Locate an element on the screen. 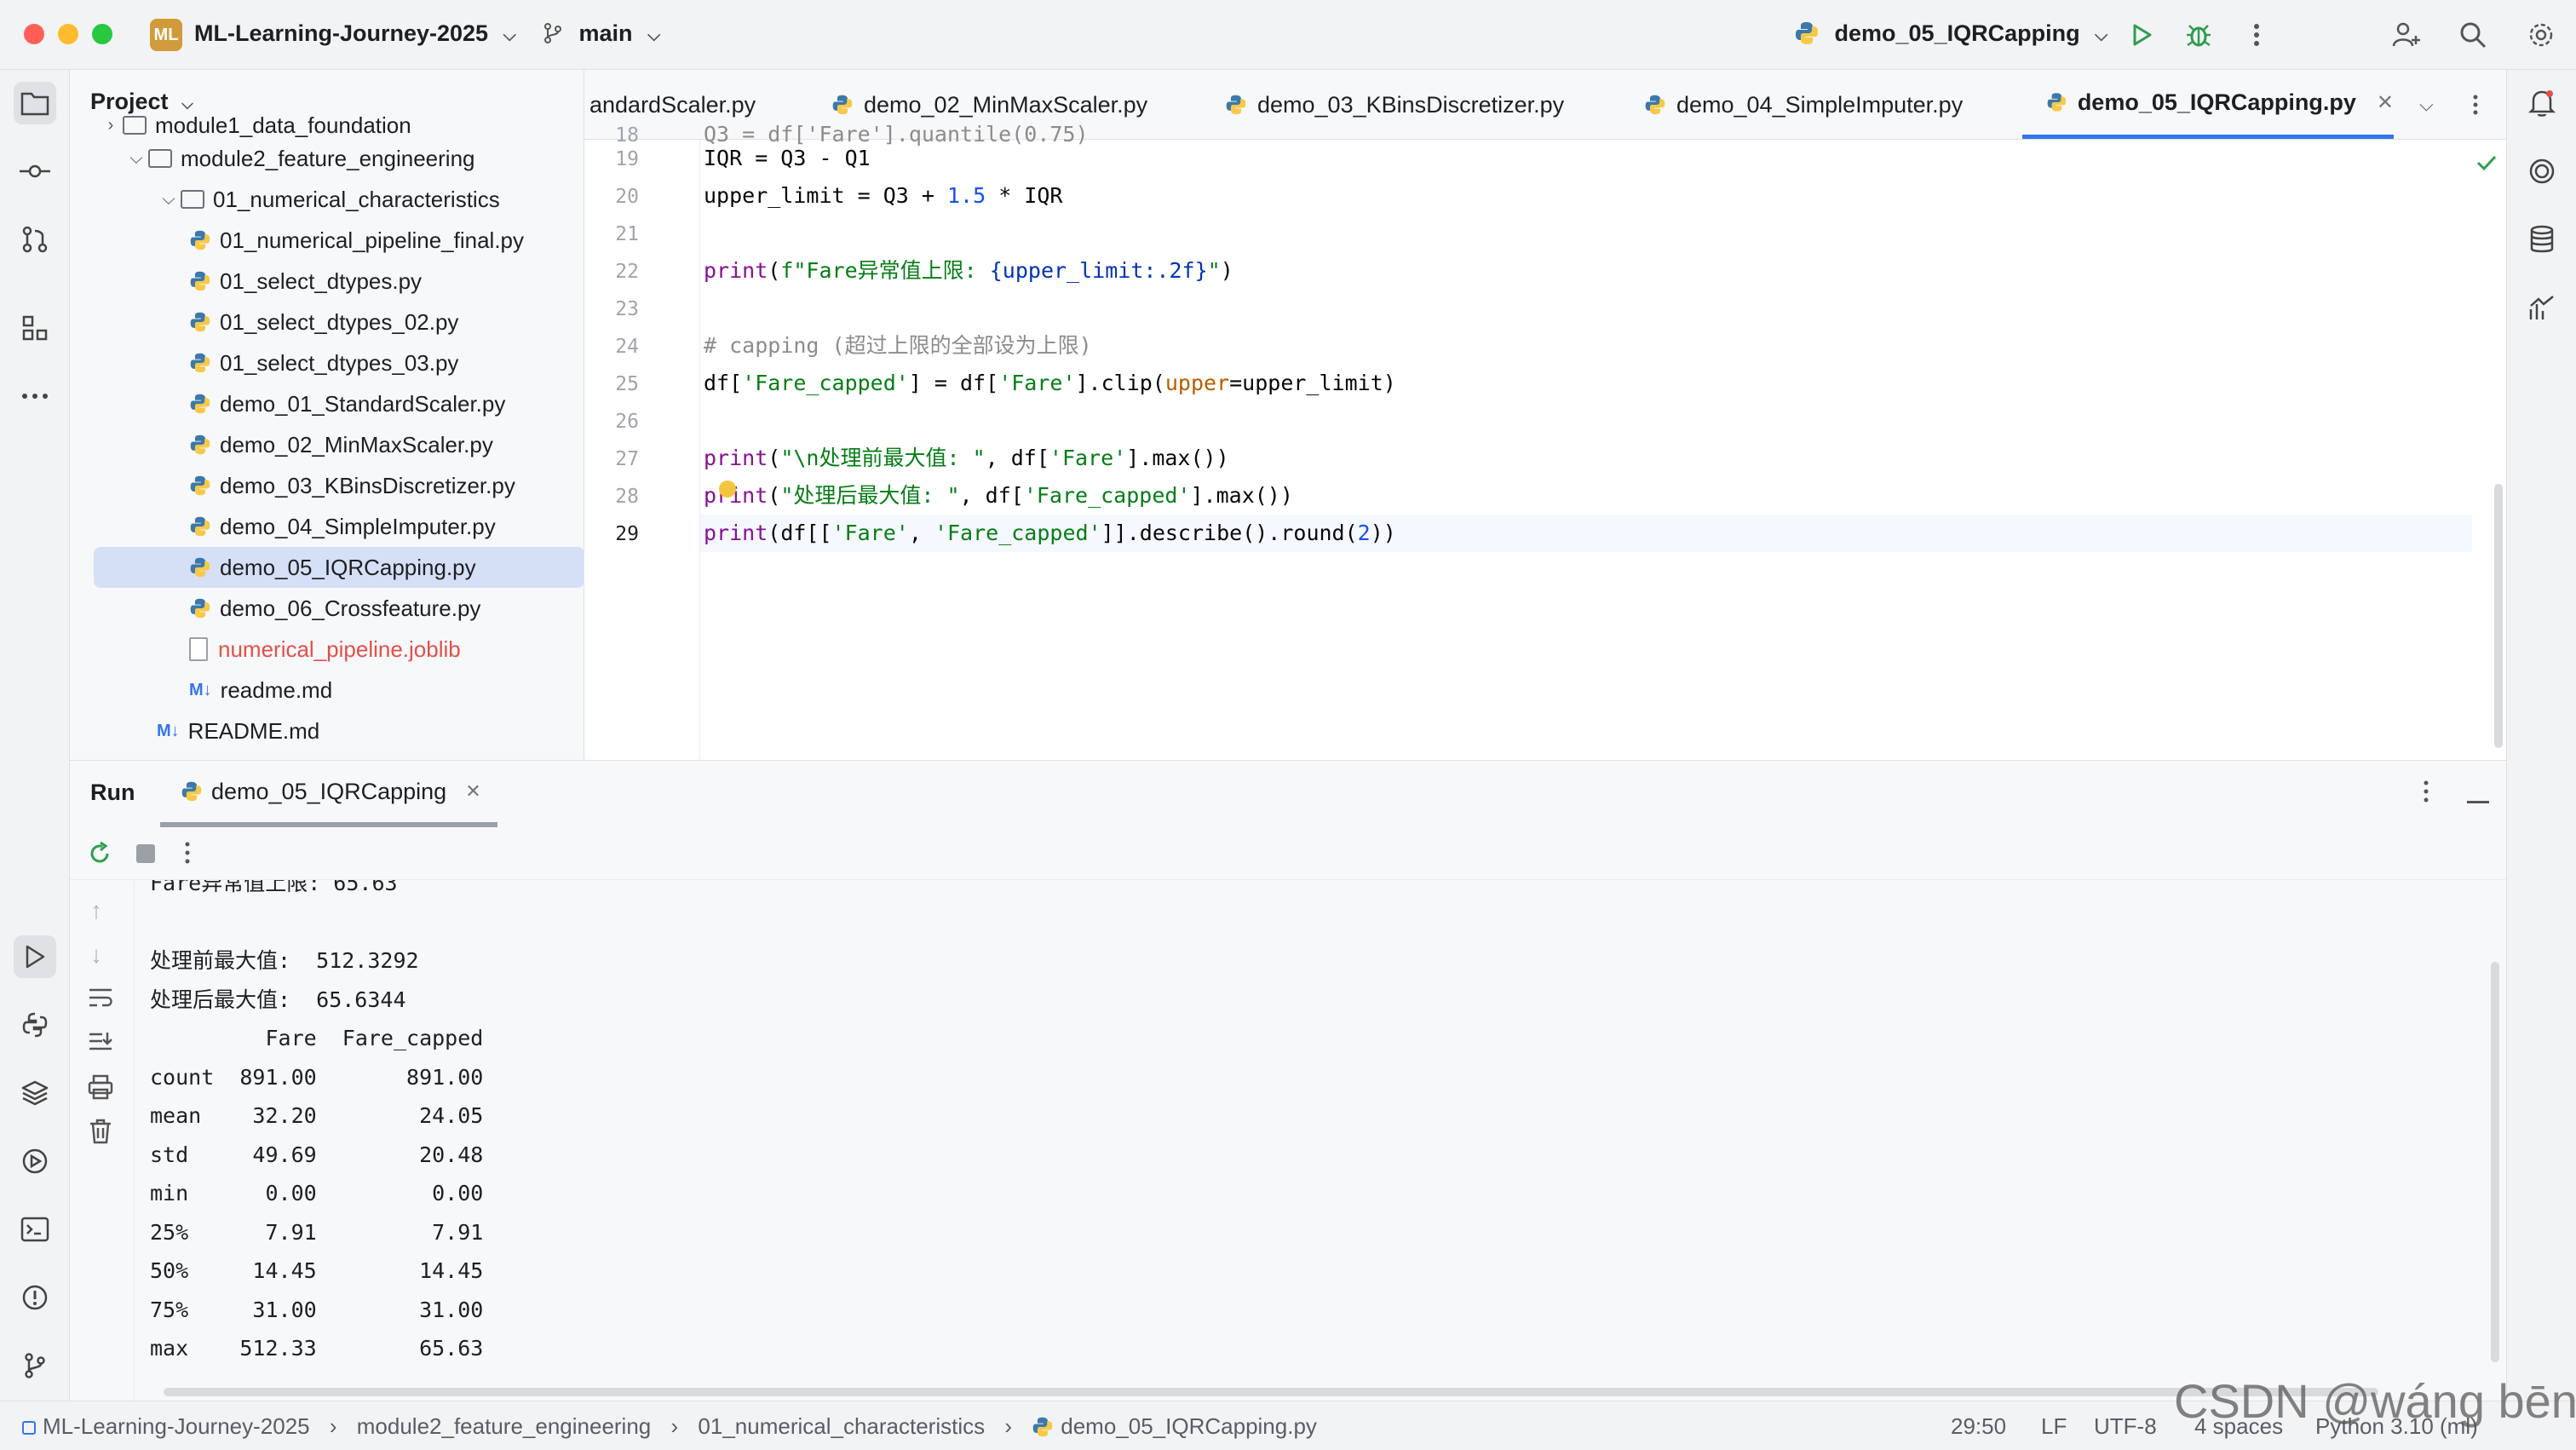  tree-file-py: demo_06_Crossfeature.py is located at coordinates (335, 608).